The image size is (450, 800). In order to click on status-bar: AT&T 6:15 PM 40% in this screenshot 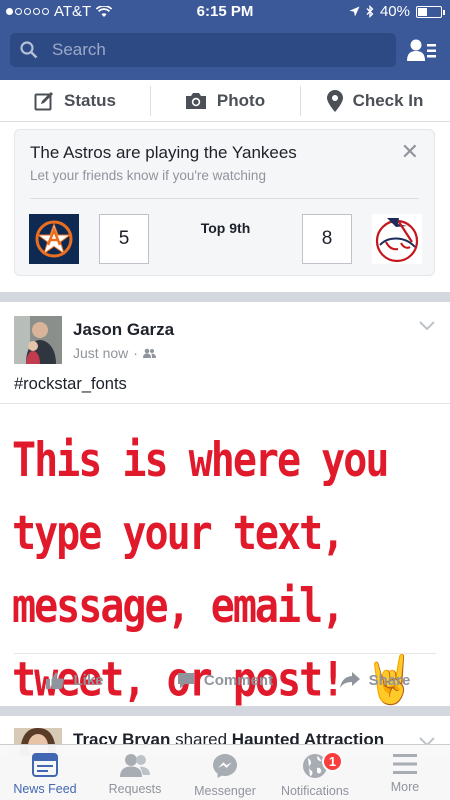, I will do `click(225, 11)`.